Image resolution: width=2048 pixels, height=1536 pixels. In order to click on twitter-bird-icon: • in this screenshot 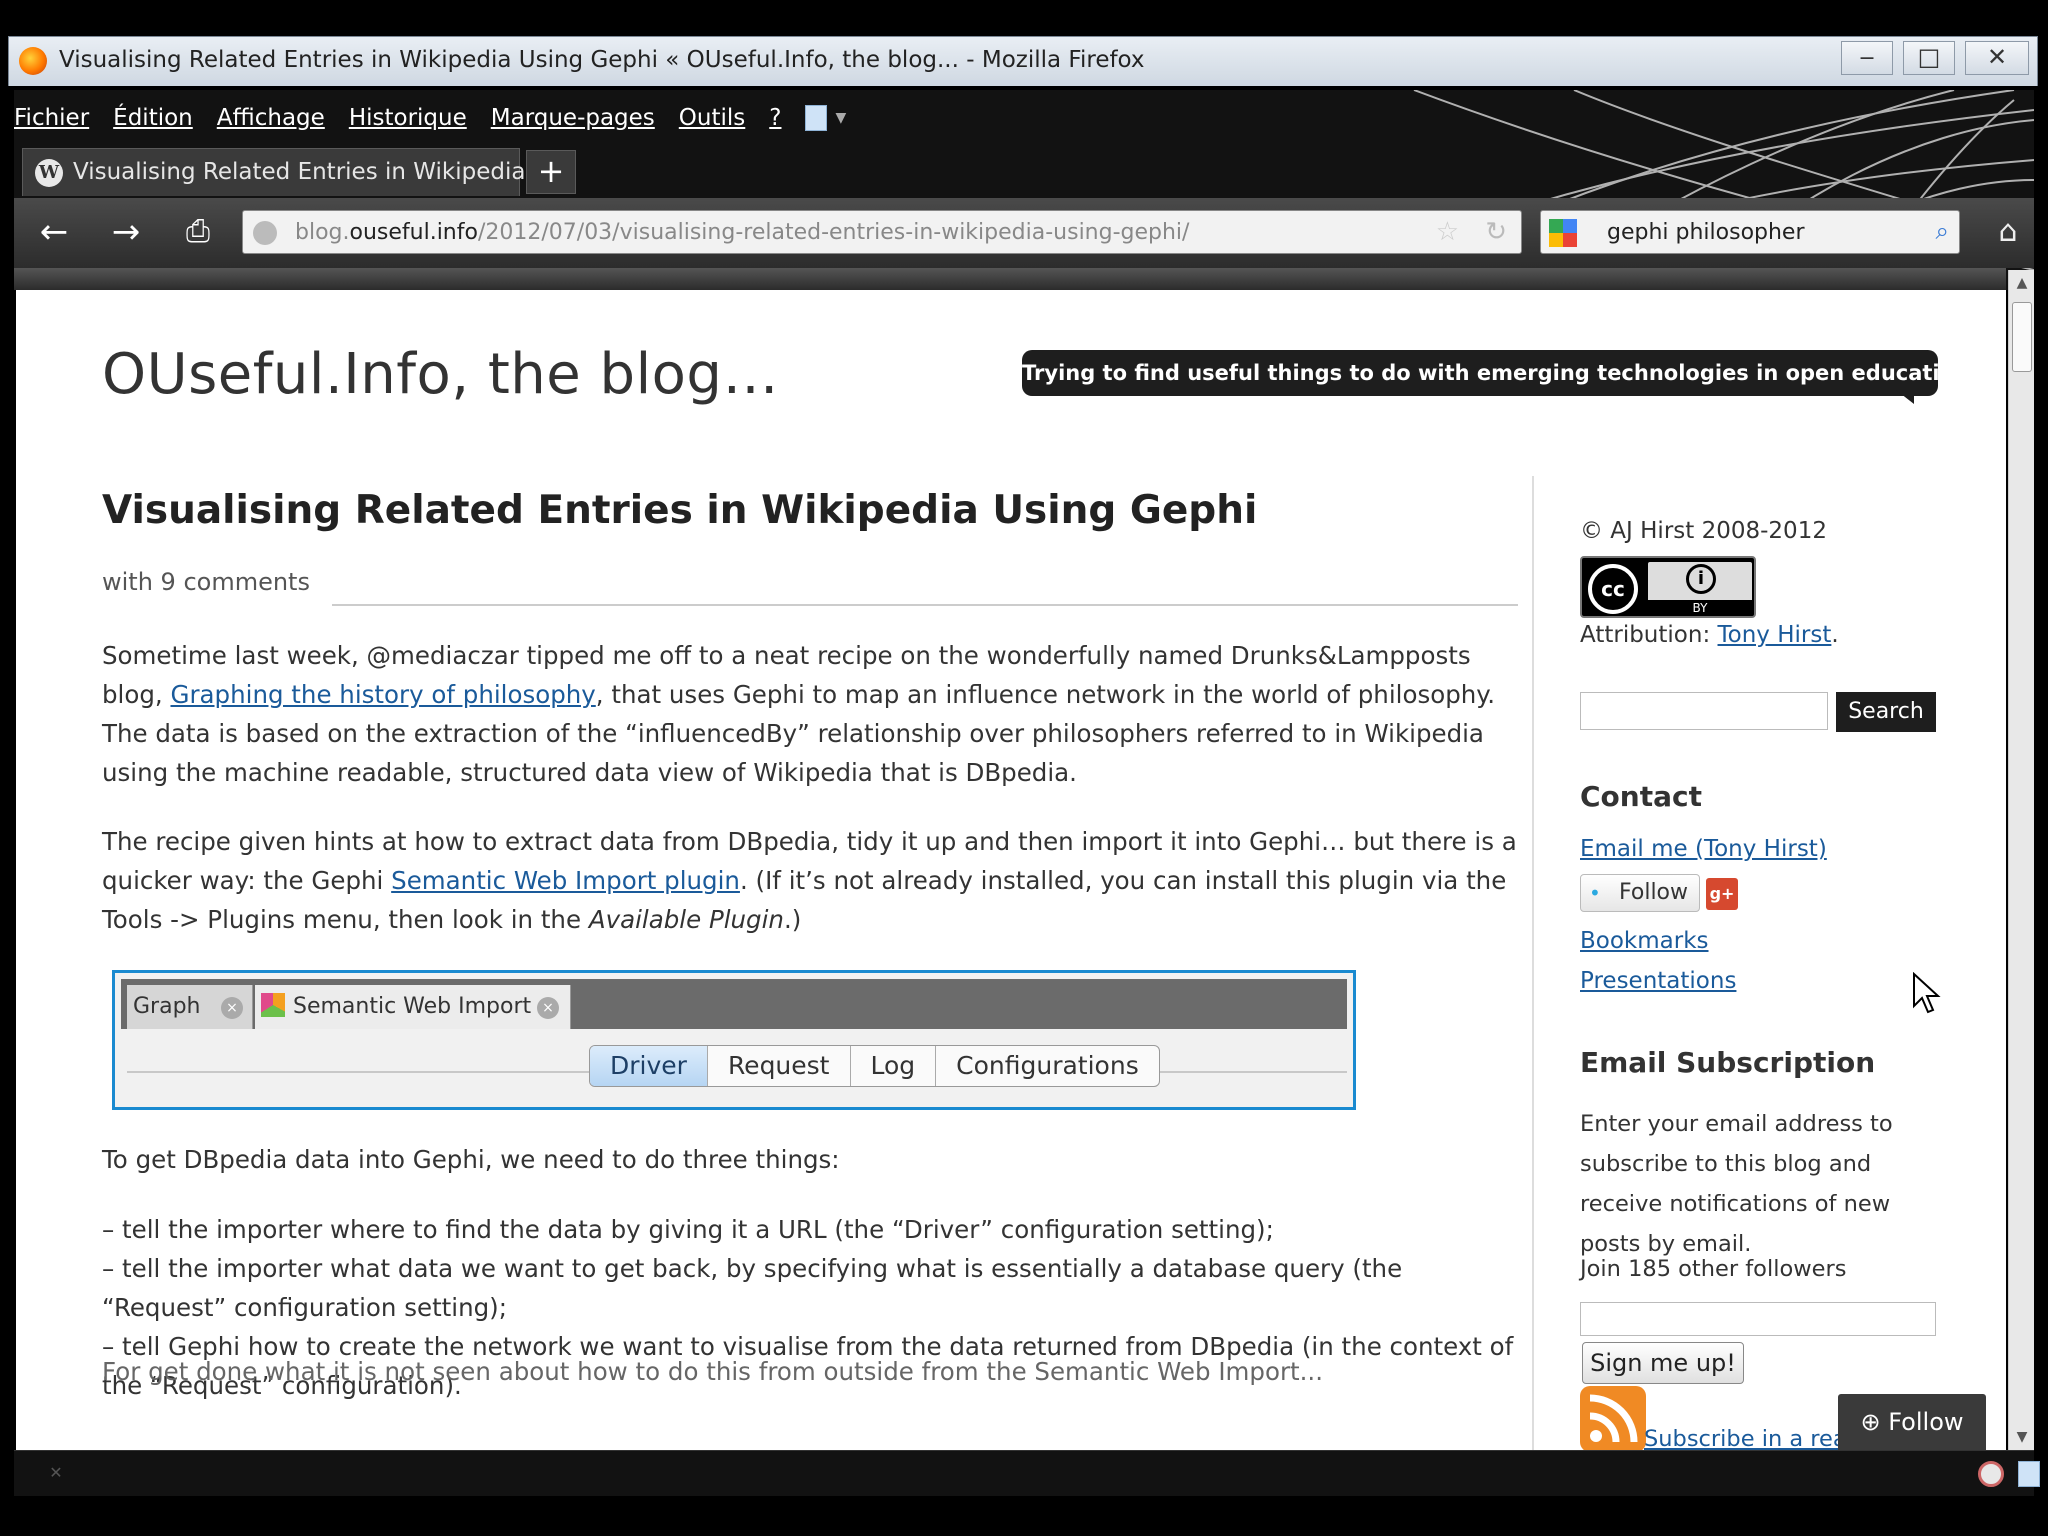, I will do `click(1595, 893)`.